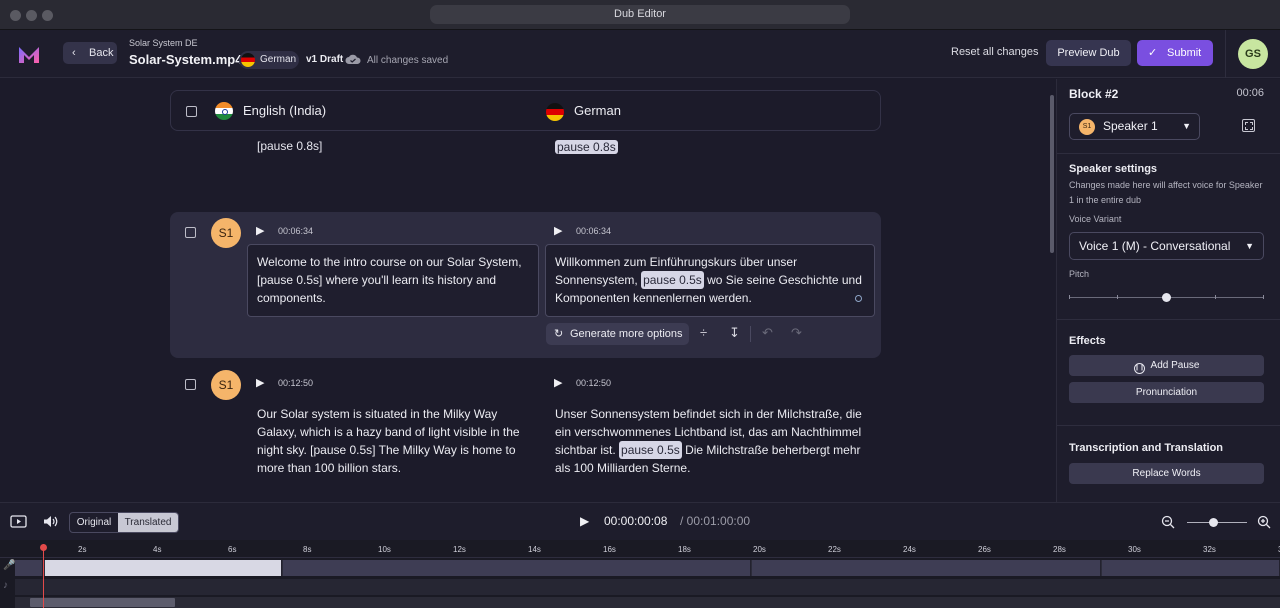 The width and height of the screenshot is (1280, 608). What do you see at coordinates (47, 15) in the screenshot?
I see `zoom-window-button` at bounding box center [47, 15].